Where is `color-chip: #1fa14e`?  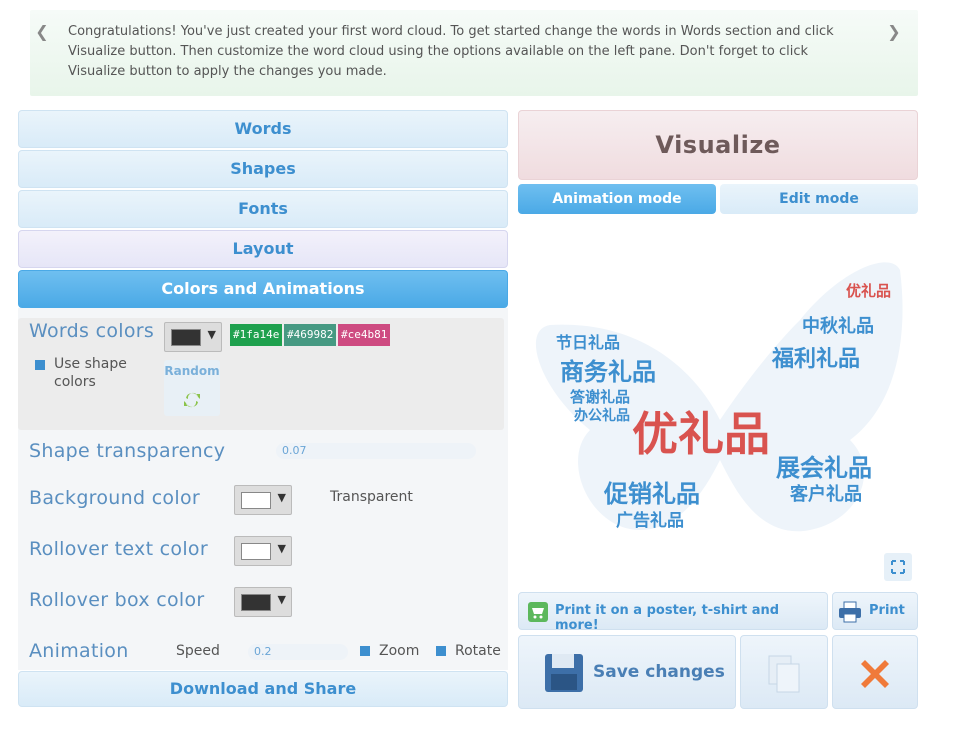 color-chip: #1fa14e is located at coordinates (256, 335).